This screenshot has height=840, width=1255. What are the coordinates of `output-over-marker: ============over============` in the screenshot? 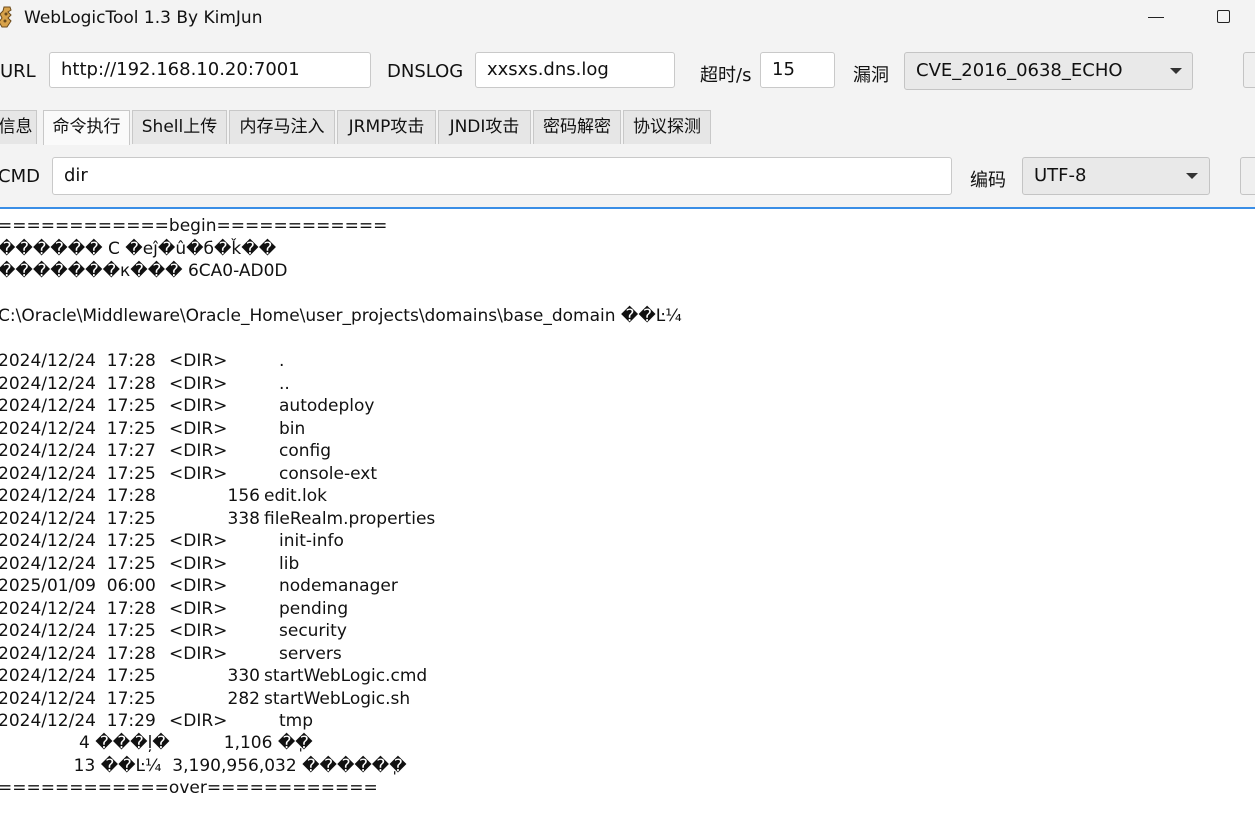 It's located at (189, 788).